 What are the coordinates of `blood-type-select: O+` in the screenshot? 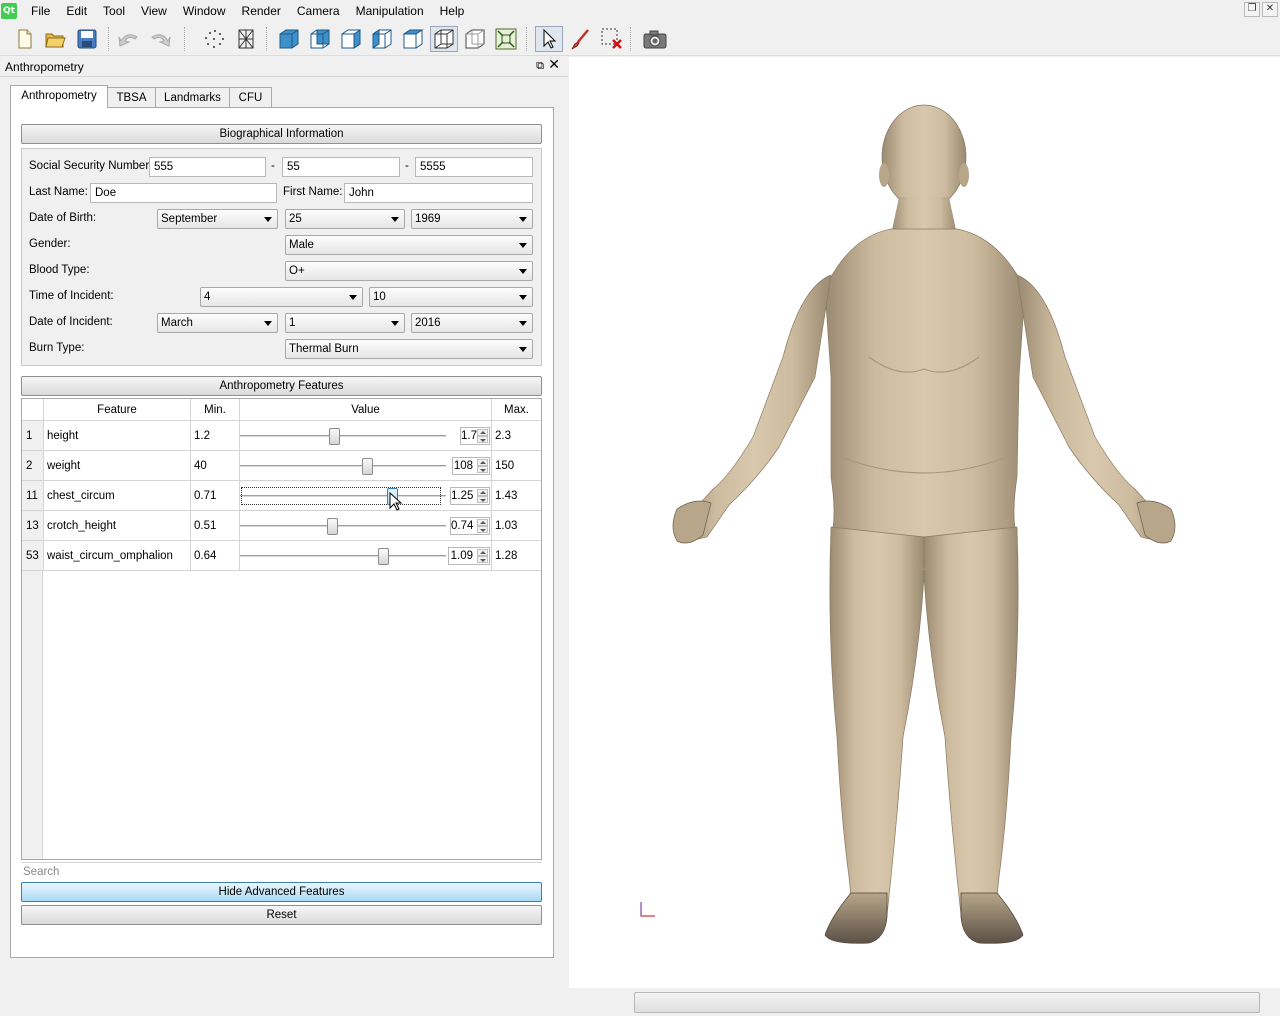 It's located at (409, 271).